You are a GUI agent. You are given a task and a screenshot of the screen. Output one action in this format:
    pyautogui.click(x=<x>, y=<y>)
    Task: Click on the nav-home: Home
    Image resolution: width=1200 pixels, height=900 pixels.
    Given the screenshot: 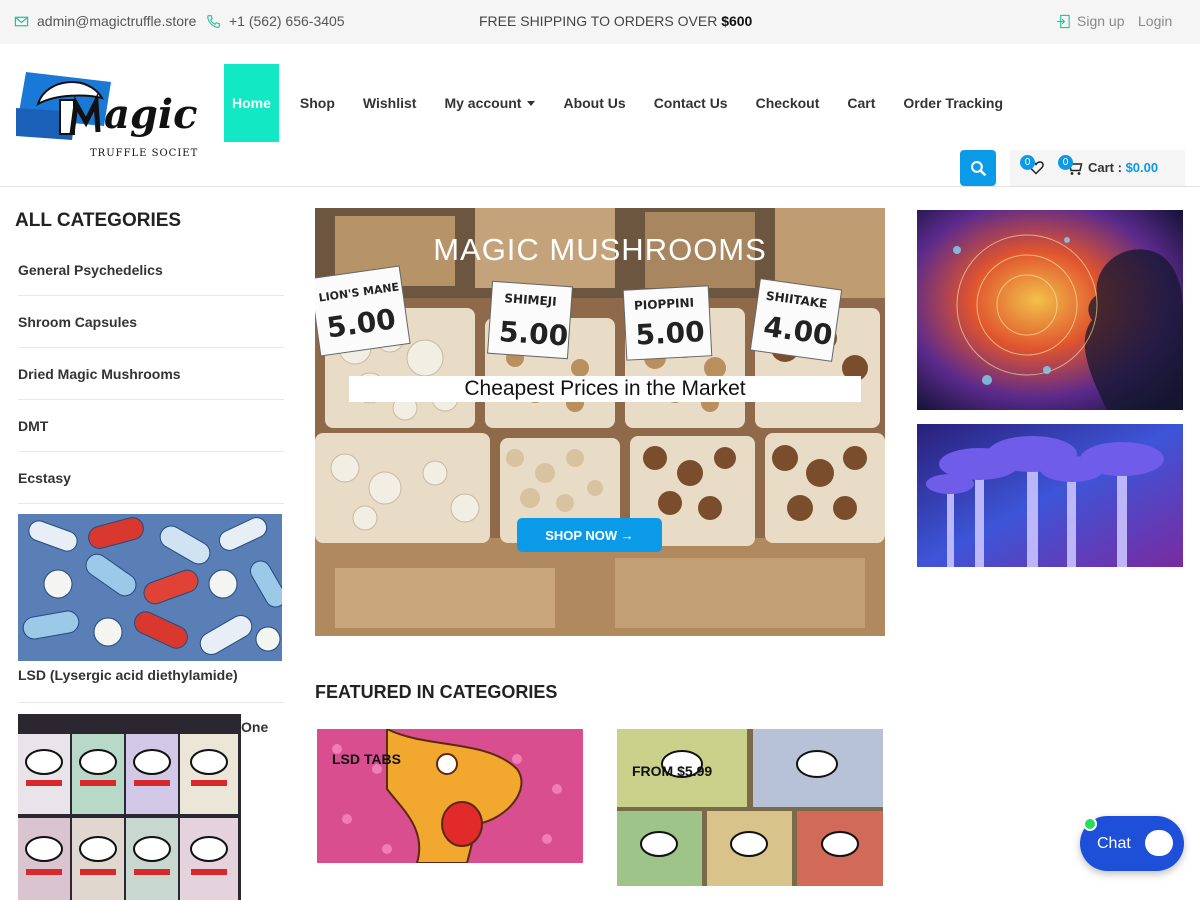 What is the action you would take?
    pyautogui.click(x=251, y=103)
    